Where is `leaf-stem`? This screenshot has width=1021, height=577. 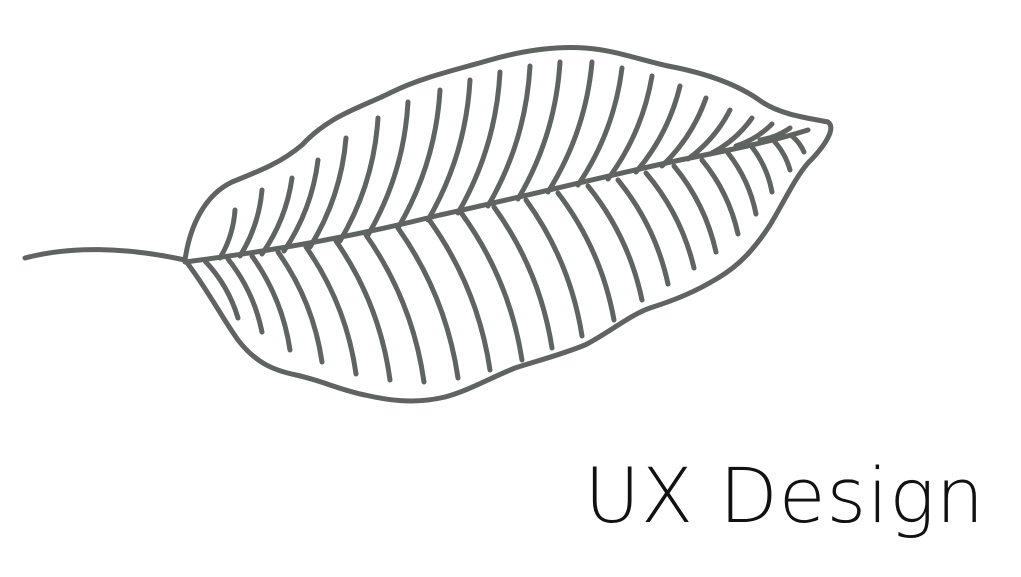
leaf-stem is located at coordinates (105, 255).